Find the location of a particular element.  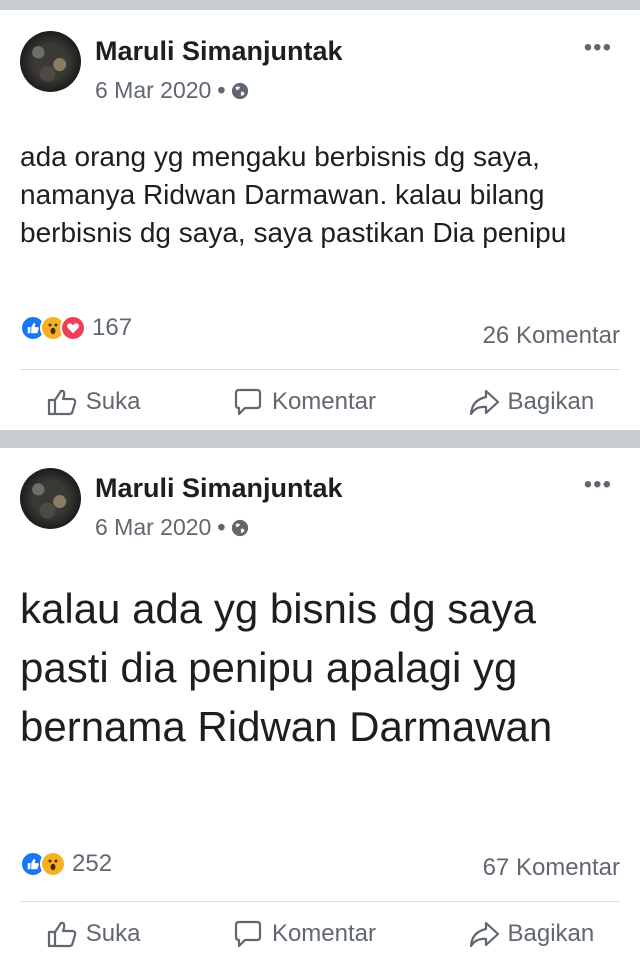

love-icon is located at coordinates (73, 328).